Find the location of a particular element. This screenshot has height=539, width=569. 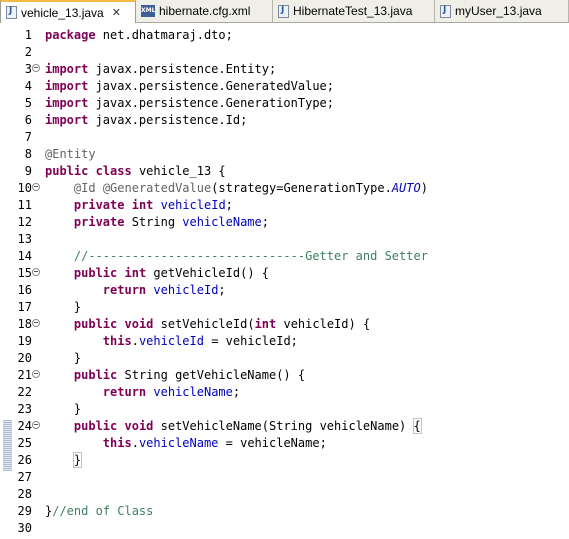

keyword: private is located at coordinates (99, 205).